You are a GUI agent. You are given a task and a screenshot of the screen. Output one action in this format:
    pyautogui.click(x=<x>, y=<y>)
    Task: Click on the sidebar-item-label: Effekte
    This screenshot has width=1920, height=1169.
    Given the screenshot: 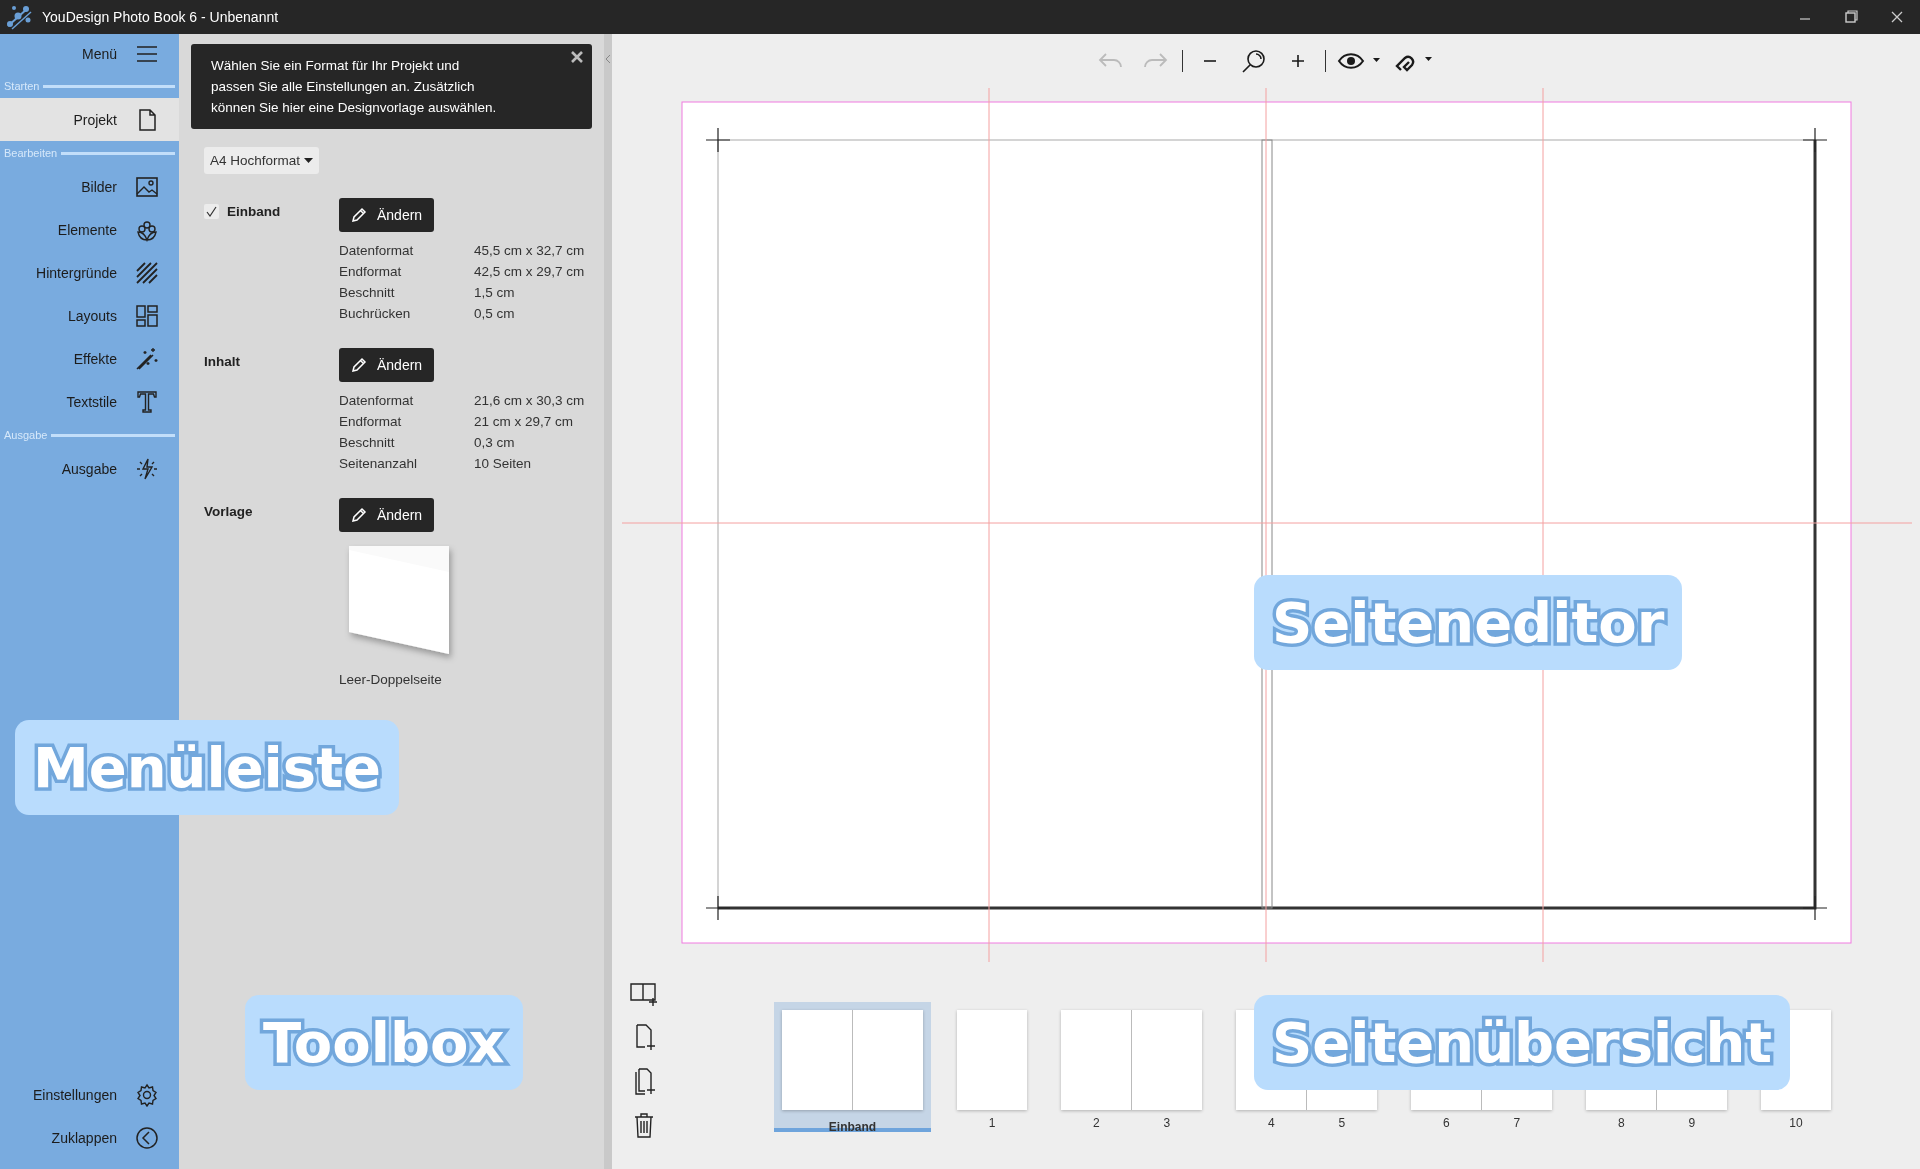 What is the action you would take?
    pyautogui.click(x=95, y=358)
    